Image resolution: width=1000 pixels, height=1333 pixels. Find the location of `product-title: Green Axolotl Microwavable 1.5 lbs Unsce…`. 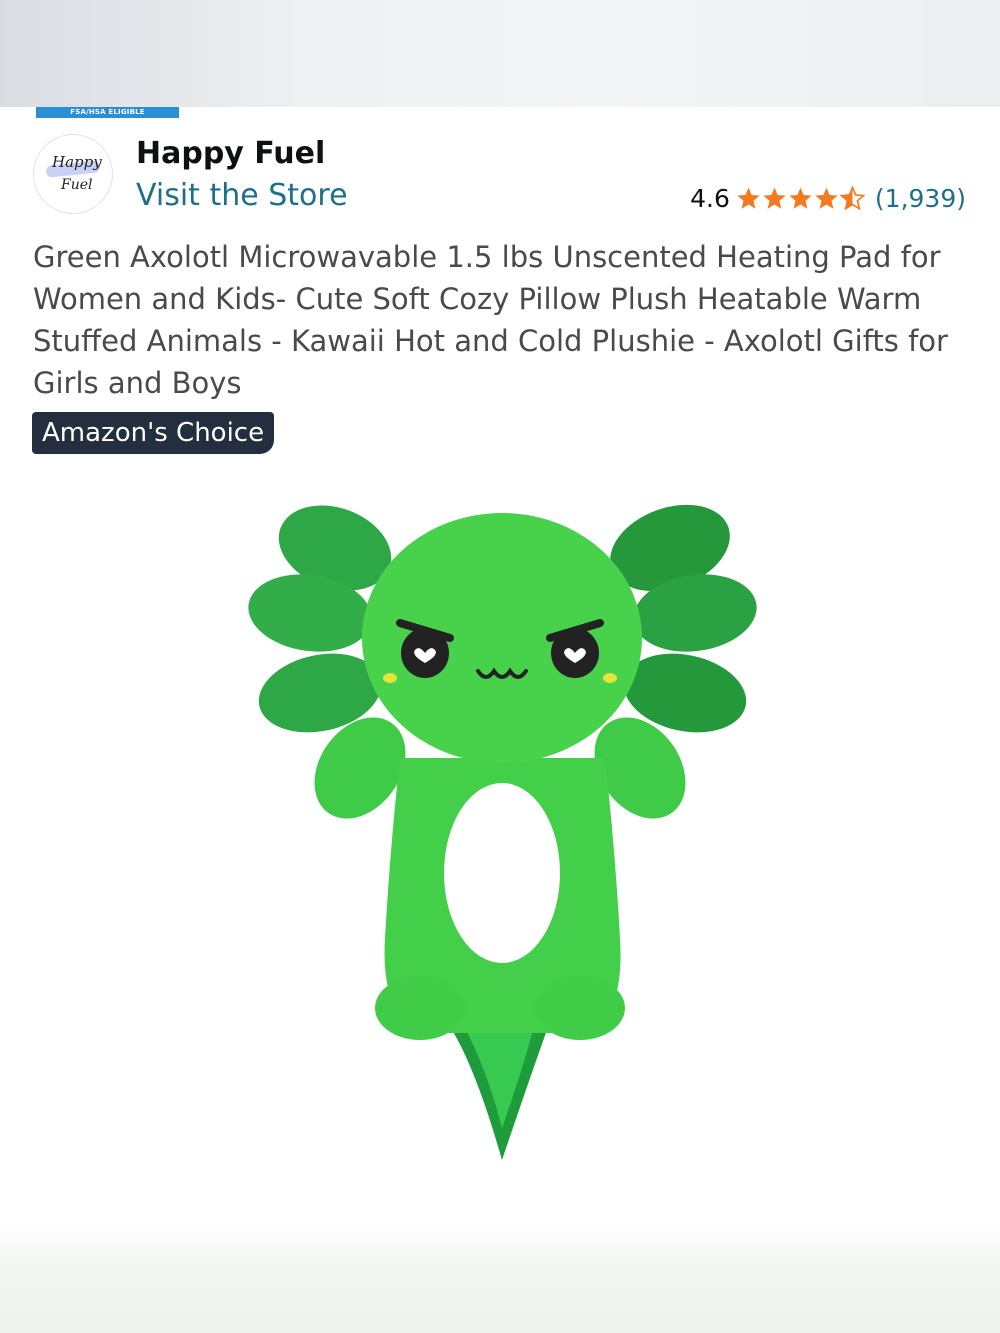

product-title: Green Axolotl Microwavable 1.5 lbs Unsce… is located at coordinates (490, 320).